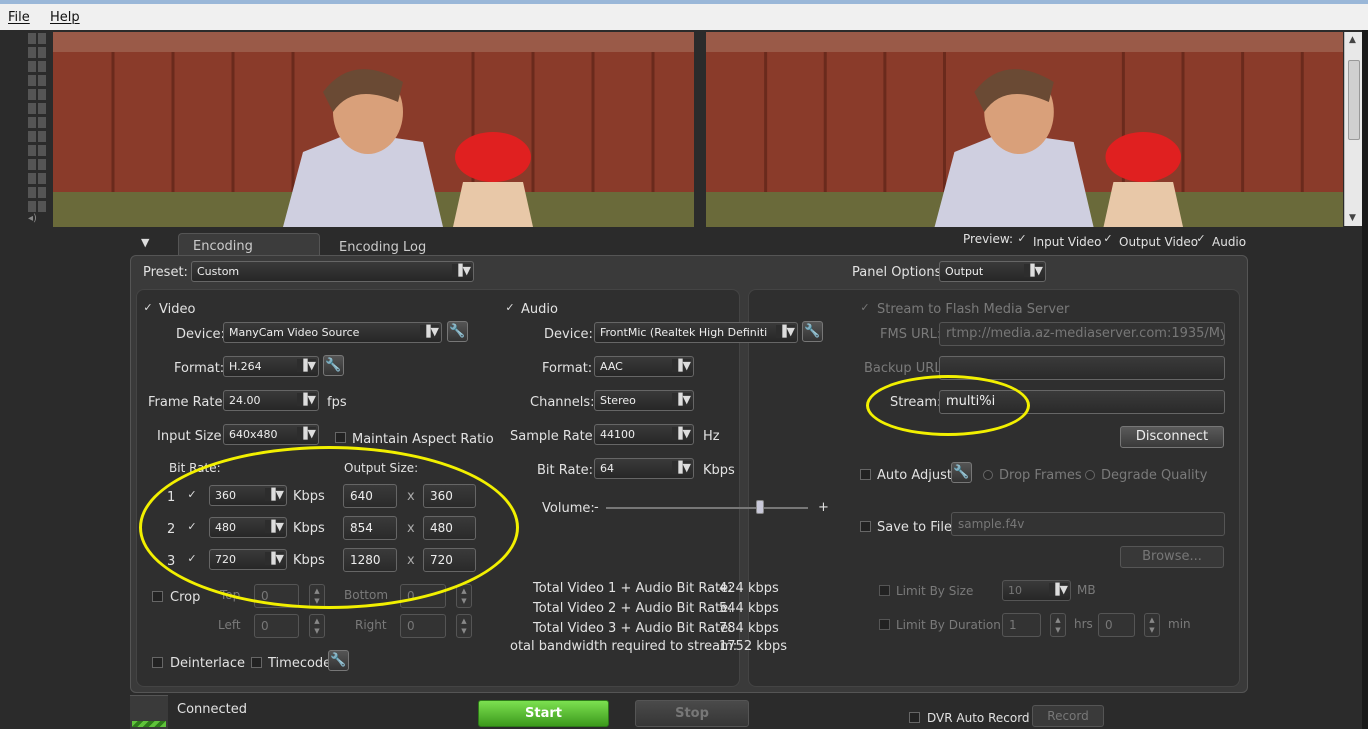  What do you see at coordinates (1116, 625) in the screenshot?
I see `minutes-input: 0` at bounding box center [1116, 625].